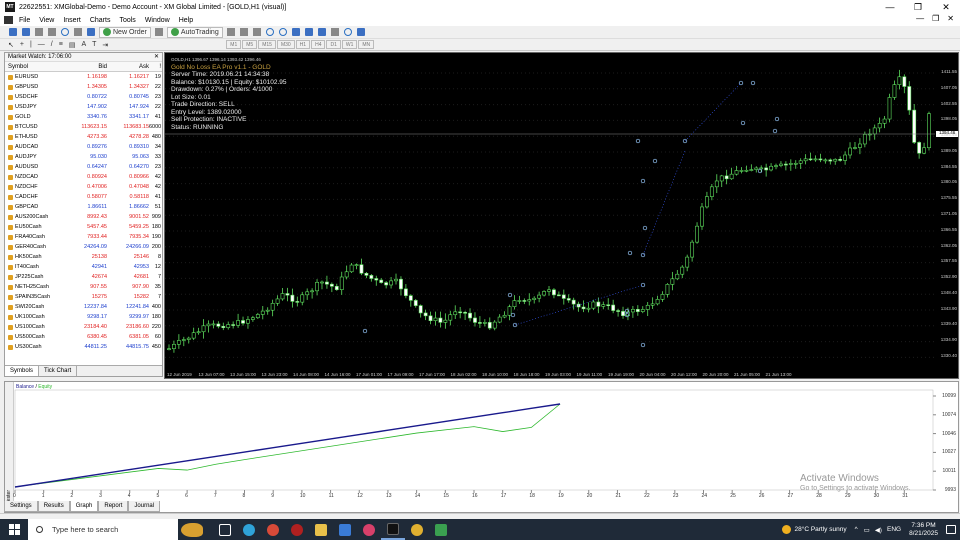  Describe the element at coordinates (249, 529) in the screenshot. I see `edge-button` at that location.